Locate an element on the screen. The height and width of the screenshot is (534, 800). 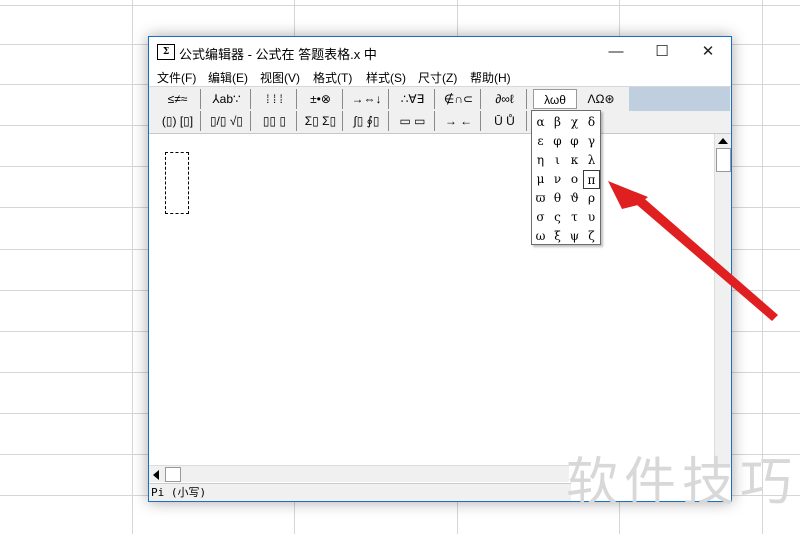
greek-sigma: σ is located at coordinates (540, 217).